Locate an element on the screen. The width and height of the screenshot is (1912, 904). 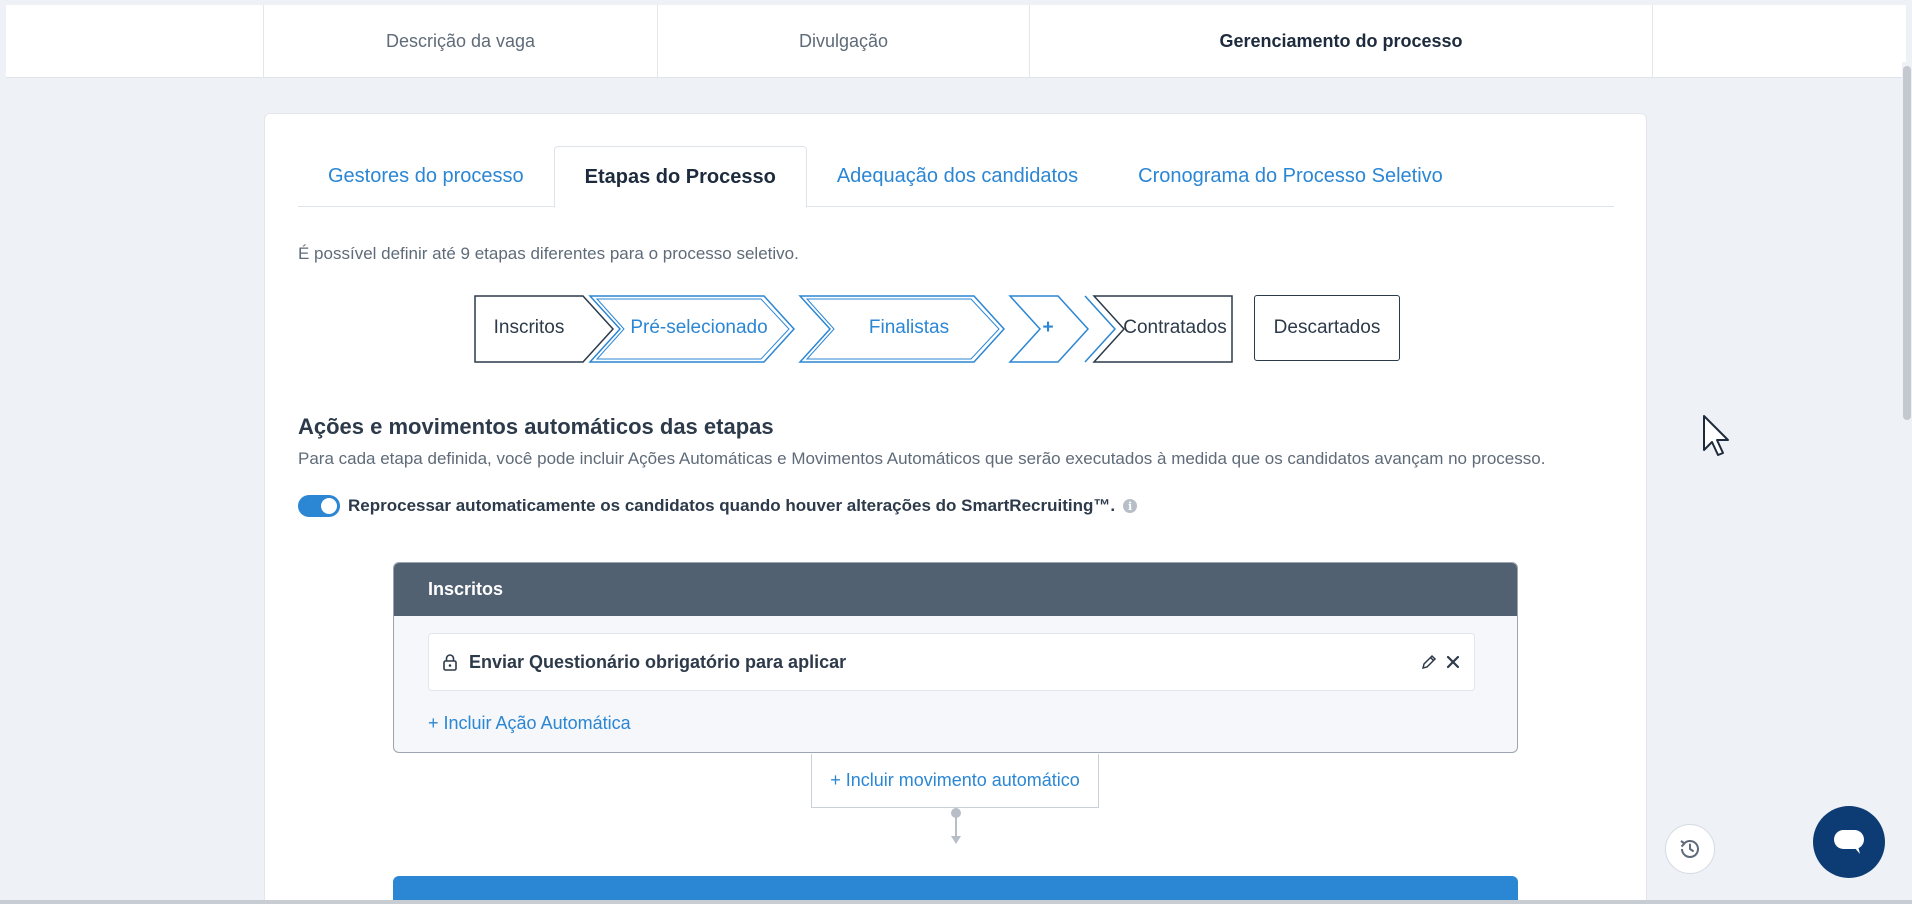
lock-icon is located at coordinates (450, 662).